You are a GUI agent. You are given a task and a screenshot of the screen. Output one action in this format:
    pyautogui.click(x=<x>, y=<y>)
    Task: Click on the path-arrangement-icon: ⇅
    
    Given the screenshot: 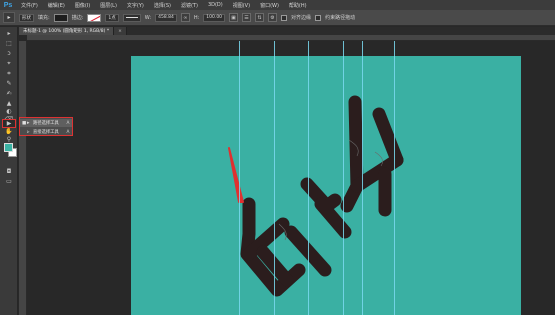 What is the action you would take?
    pyautogui.click(x=260, y=17)
    